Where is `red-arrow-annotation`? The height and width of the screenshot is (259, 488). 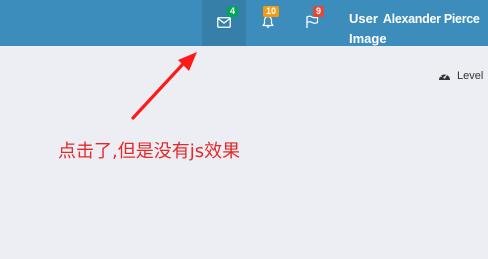 red-arrow-annotation is located at coordinates (164, 86).